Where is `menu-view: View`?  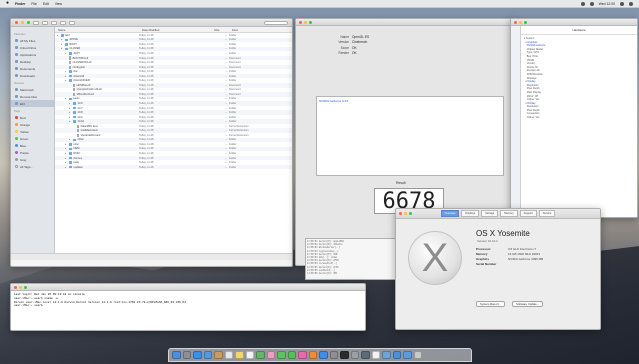 menu-view: View is located at coordinates (58, 4).